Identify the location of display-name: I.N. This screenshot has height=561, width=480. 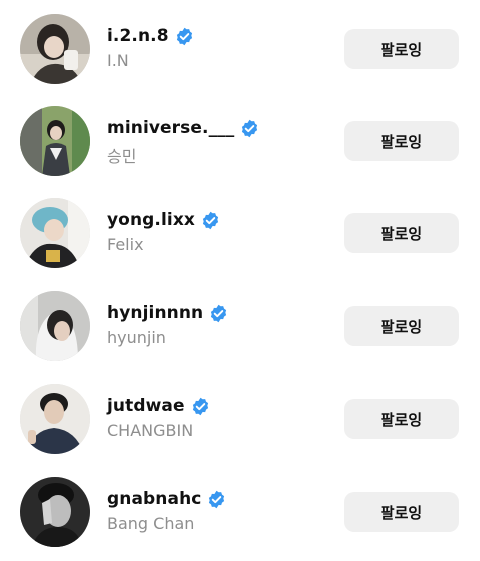
(118, 60).